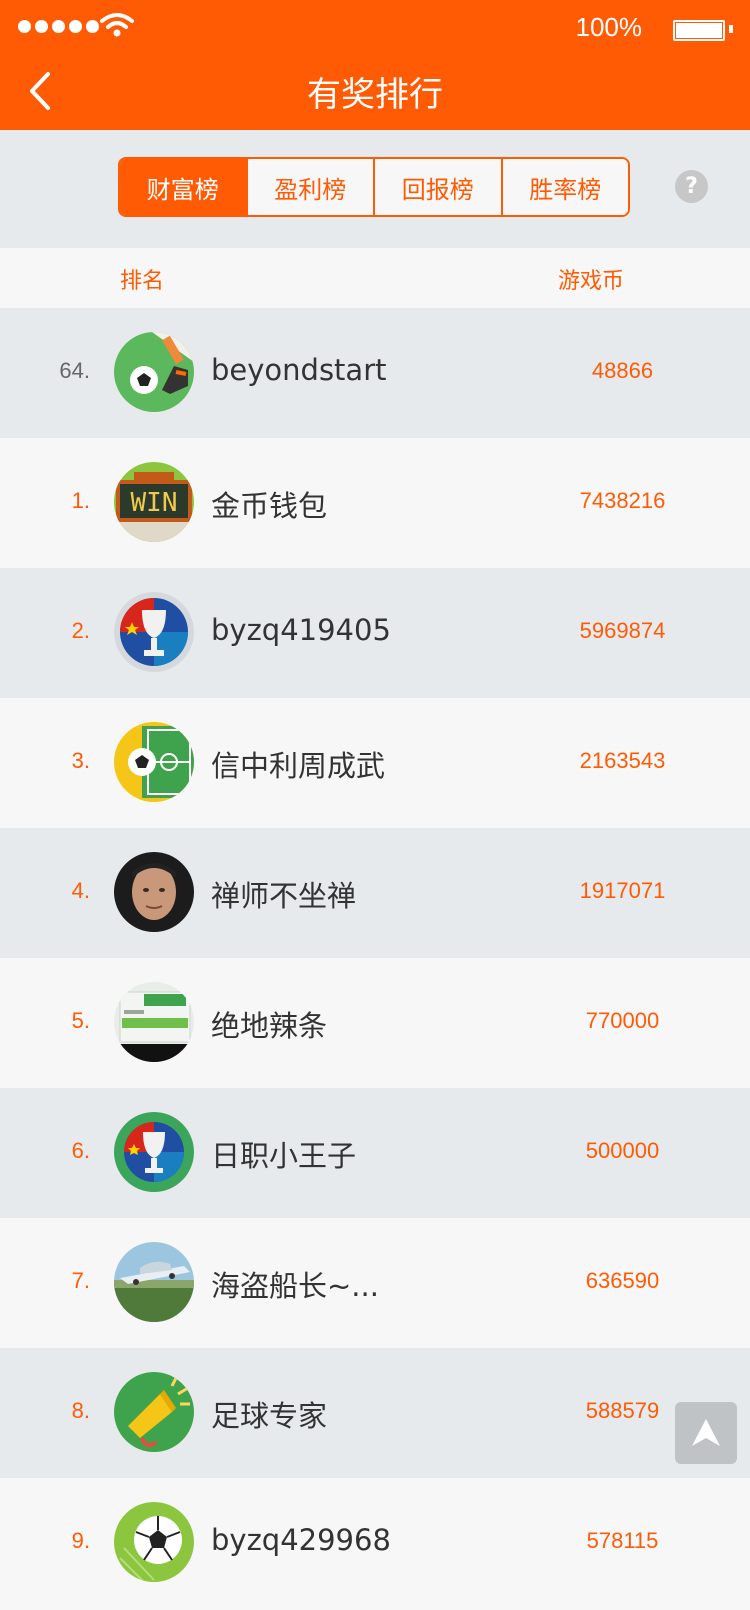 The image size is (750, 1610). I want to click on wifi-icon, so click(117, 25).